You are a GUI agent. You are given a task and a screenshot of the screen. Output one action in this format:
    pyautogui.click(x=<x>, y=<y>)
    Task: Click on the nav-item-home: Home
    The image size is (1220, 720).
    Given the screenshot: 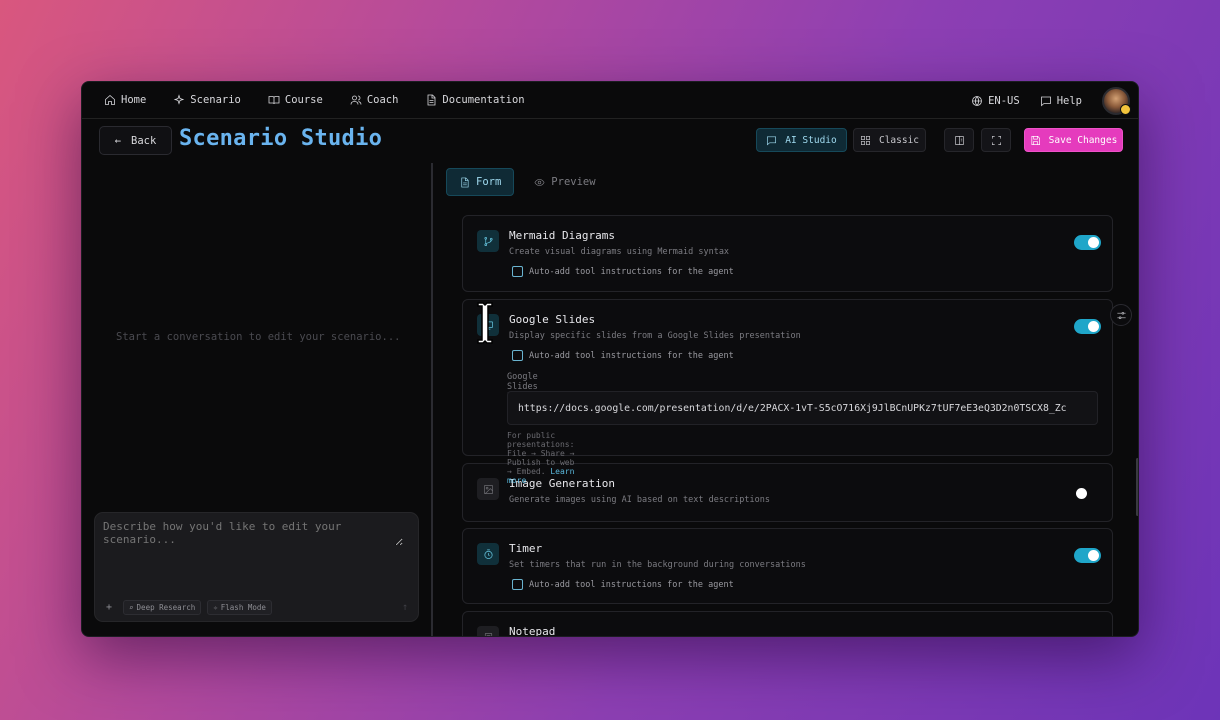 What is the action you would take?
    pyautogui.click(x=125, y=100)
    